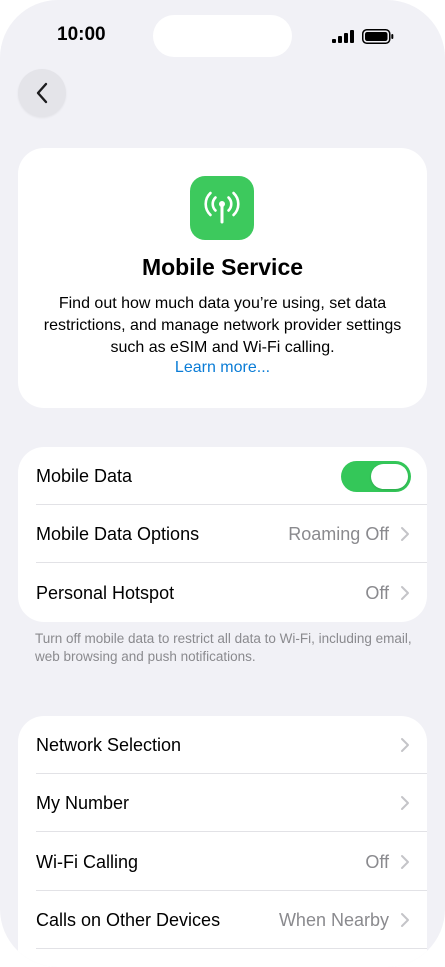 This screenshot has height=967, width=445. I want to click on status-time: 10:00, so click(81, 34).